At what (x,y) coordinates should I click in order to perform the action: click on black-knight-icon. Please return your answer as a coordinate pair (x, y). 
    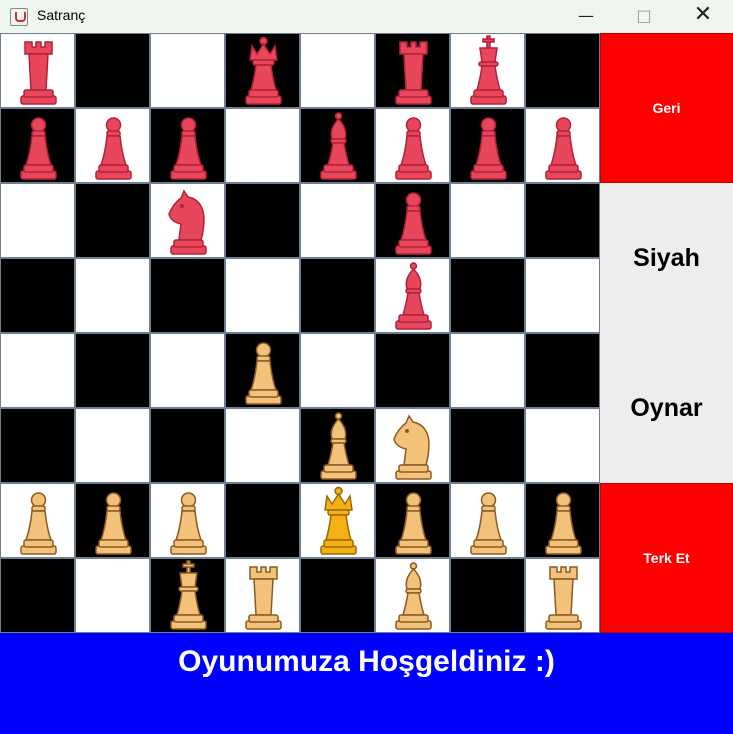
    Looking at the image, I should click on (188, 221).